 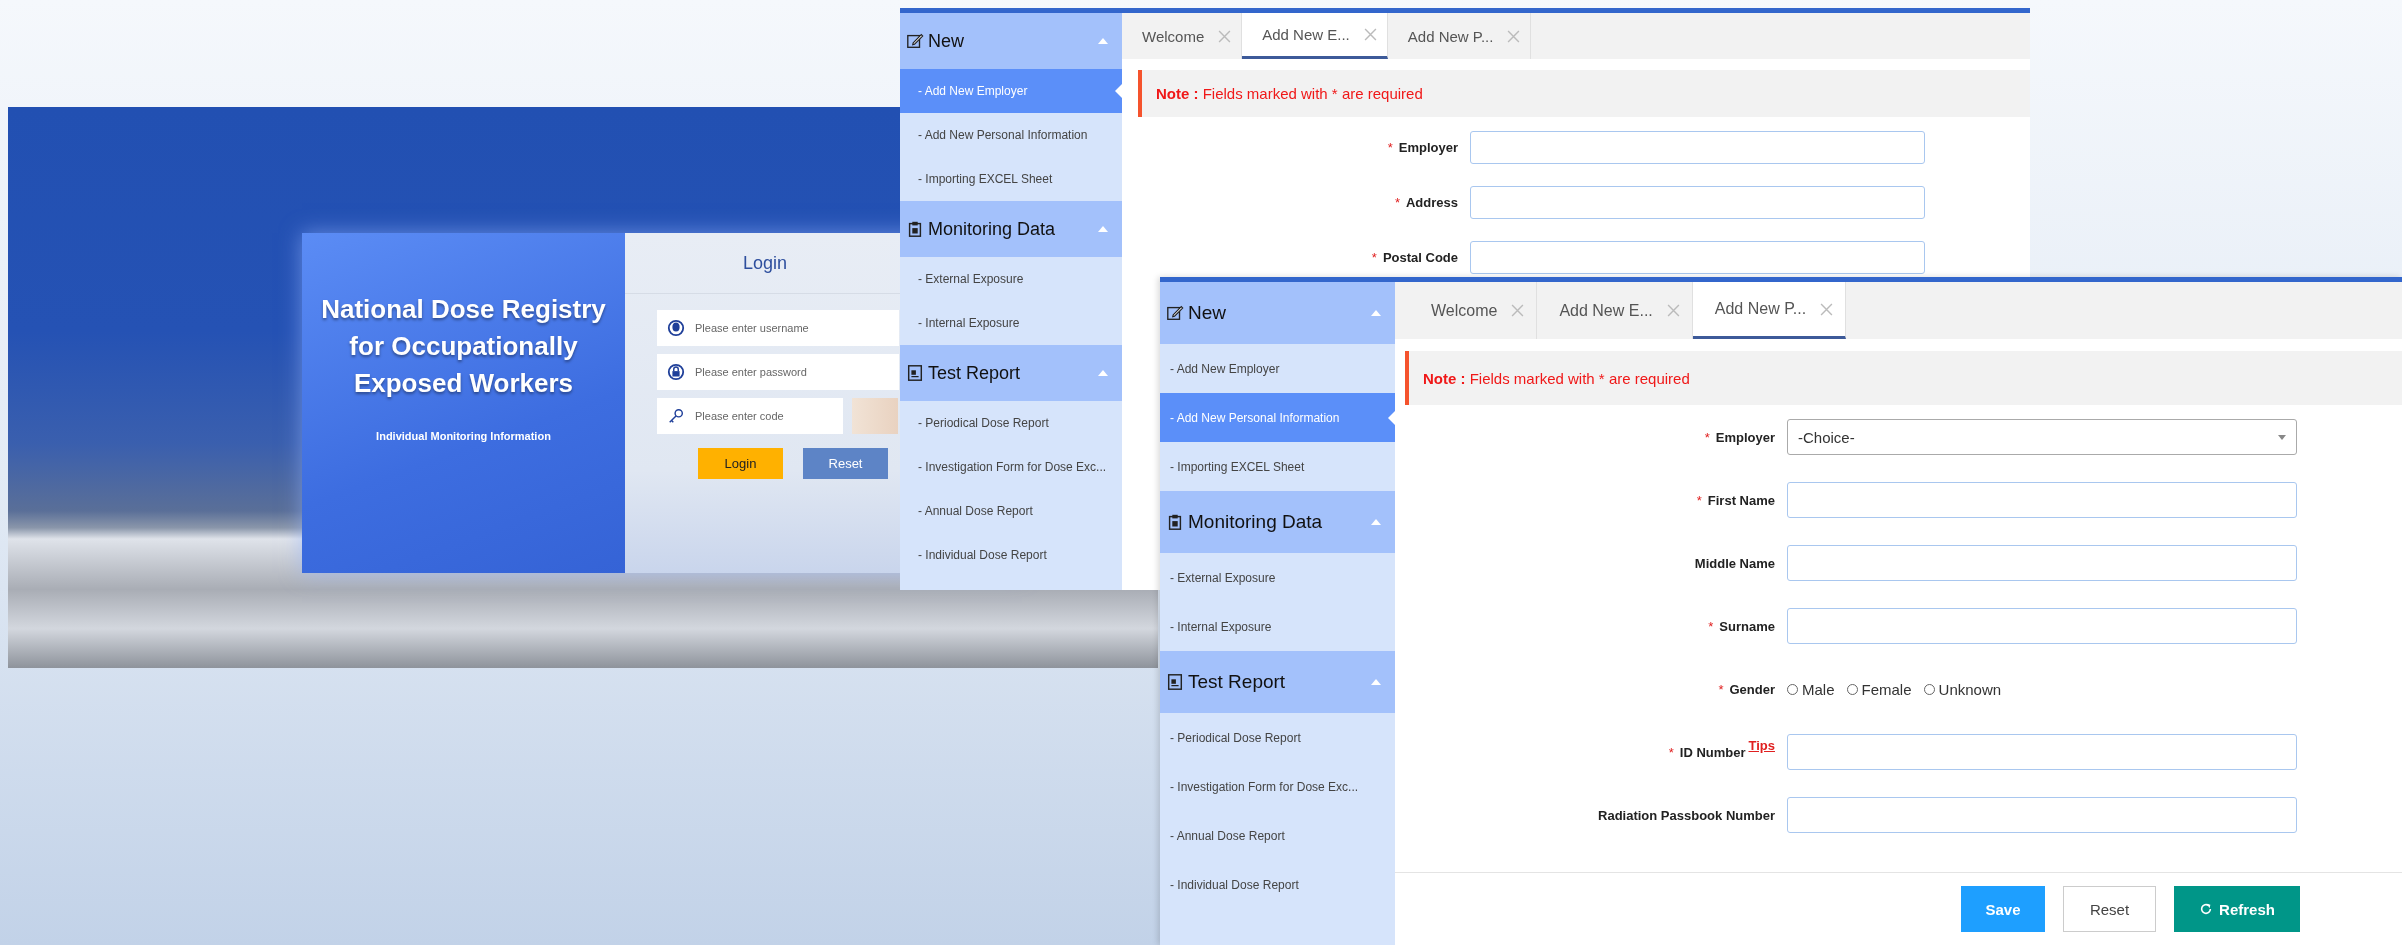 What do you see at coordinates (778, 328) in the screenshot?
I see `login-field: Please enter username` at bounding box center [778, 328].